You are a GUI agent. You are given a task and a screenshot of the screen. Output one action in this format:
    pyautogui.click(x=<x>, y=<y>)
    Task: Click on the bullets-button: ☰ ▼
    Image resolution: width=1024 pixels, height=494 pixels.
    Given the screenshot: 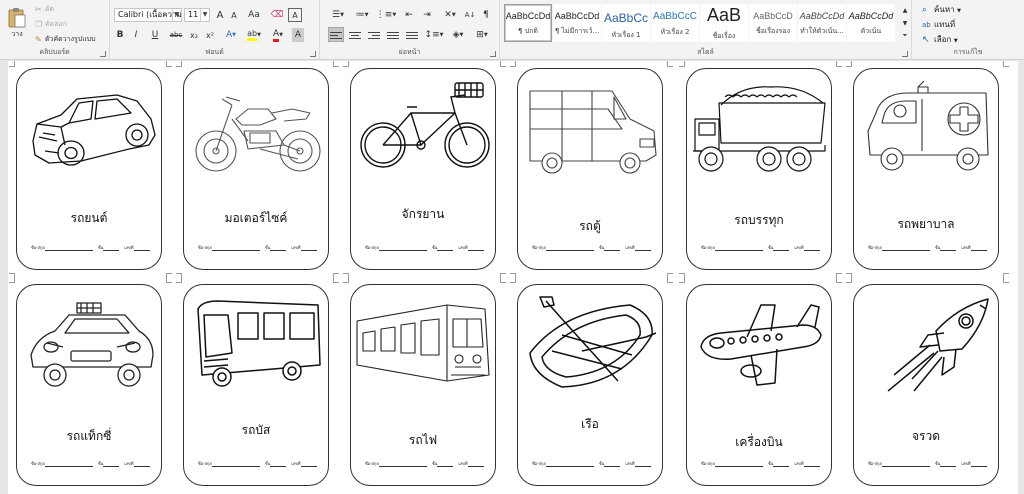 What is the action you would take?
    pyautogui.click(x=338, y=15)
    